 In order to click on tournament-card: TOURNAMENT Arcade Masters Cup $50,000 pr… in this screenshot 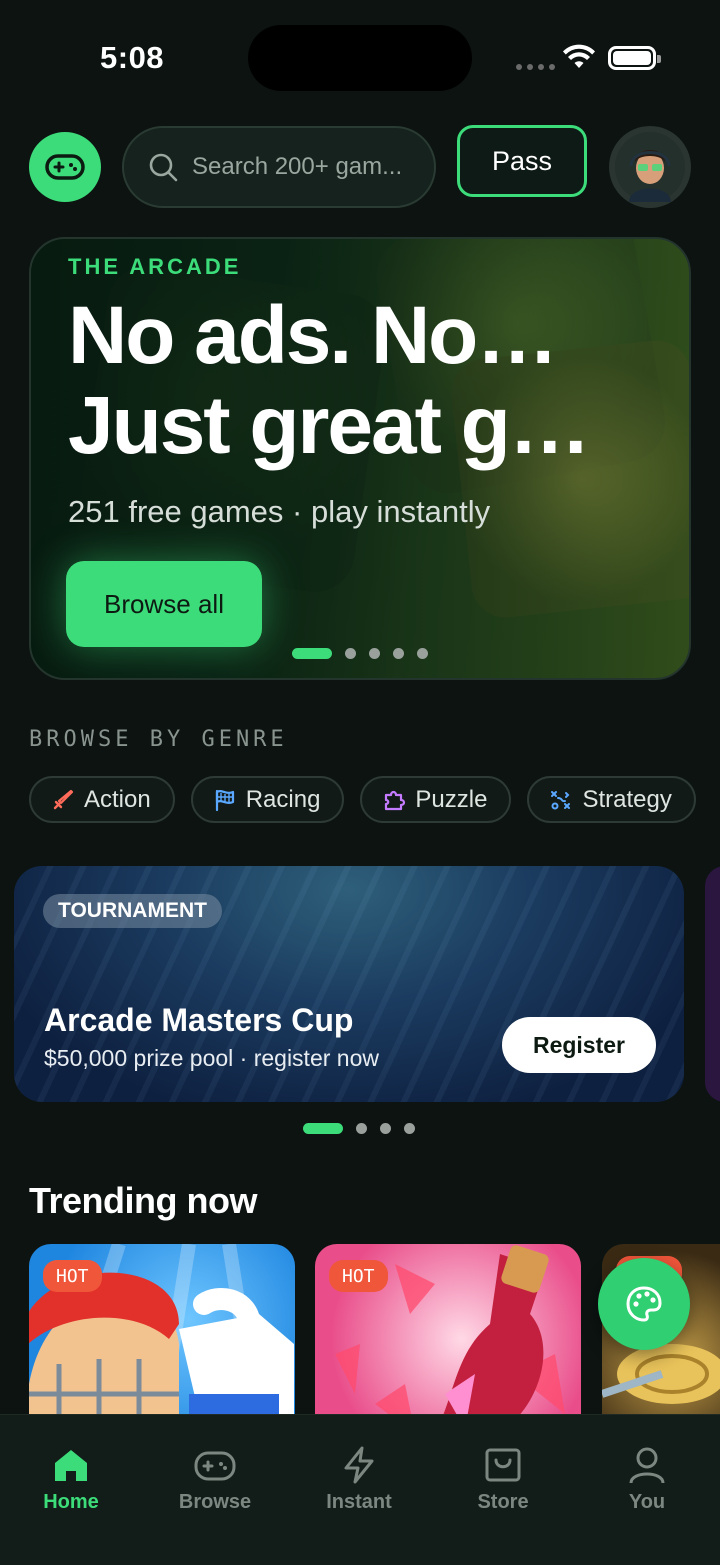, I will do `click(349, 984)`.